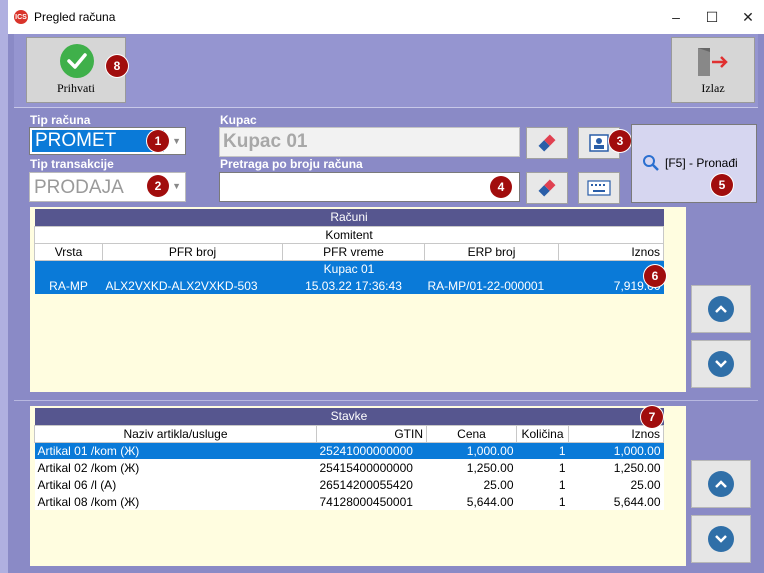 The width and height of the screenshot is (764, 573). Describe the element at coordinates (501, 187) in the screenshot. I see `badge-4: 4` at that location.